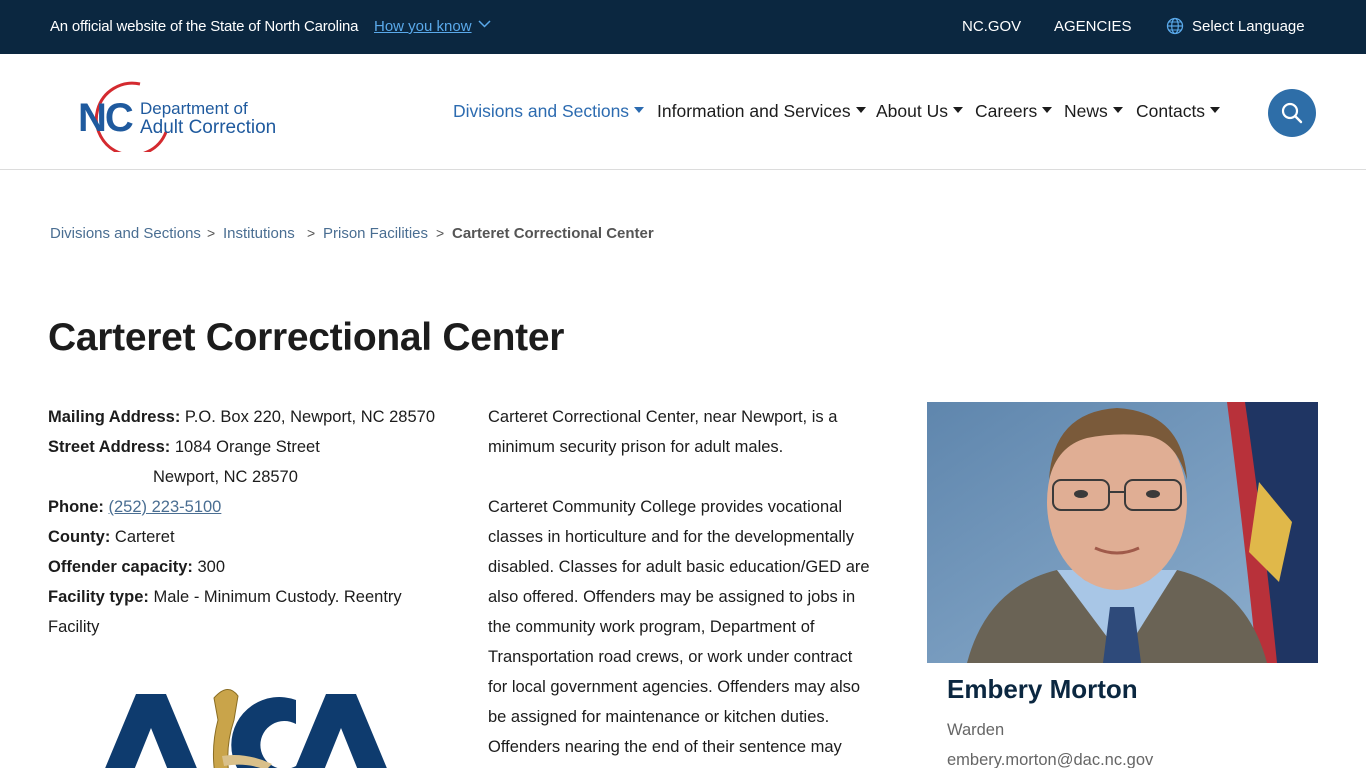  I want to click on dac-logo: NC Department of Adult Correction, so click(181, 113).